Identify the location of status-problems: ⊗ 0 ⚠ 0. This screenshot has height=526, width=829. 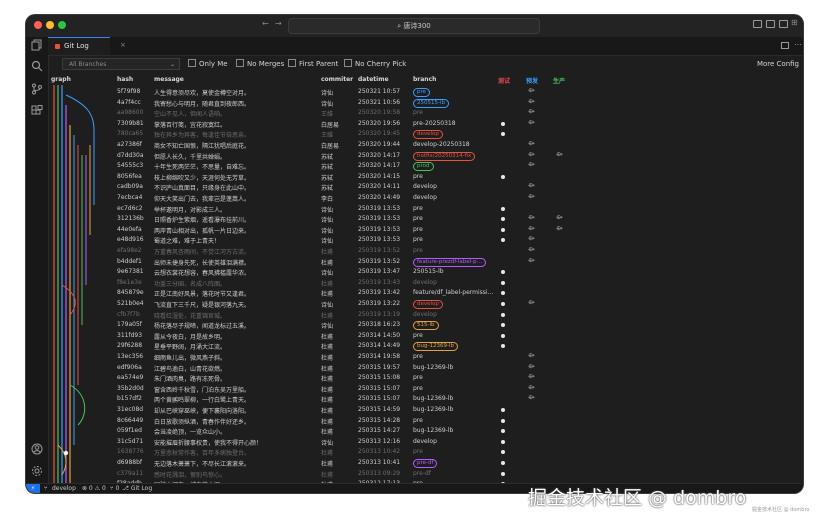
(94, 488).